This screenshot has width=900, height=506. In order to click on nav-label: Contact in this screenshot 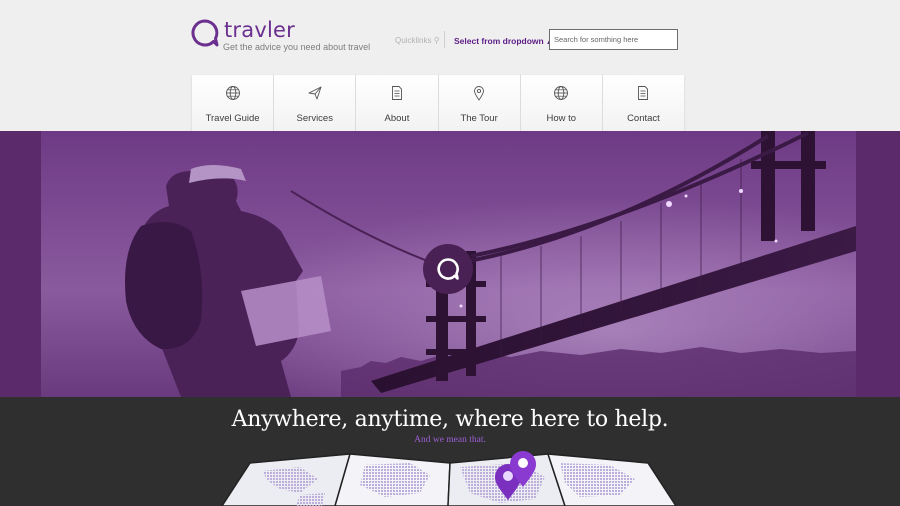, I will do `click(643, 118)`.